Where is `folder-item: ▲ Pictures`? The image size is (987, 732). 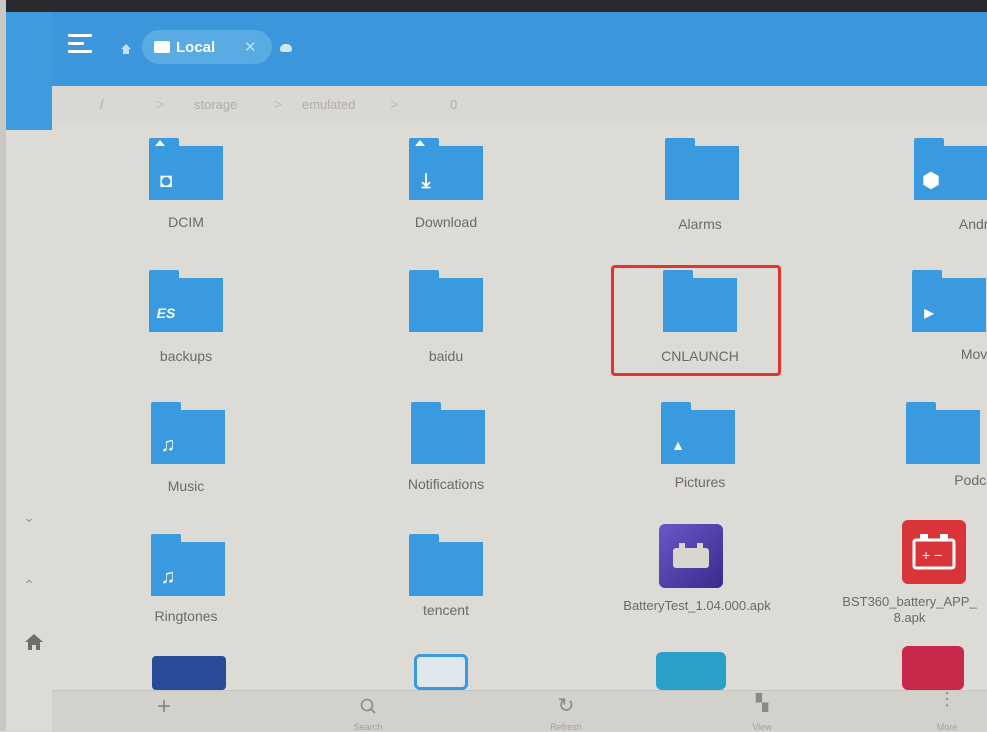
folder-item: ▲ Pictures is located at coordinates (700, 457).